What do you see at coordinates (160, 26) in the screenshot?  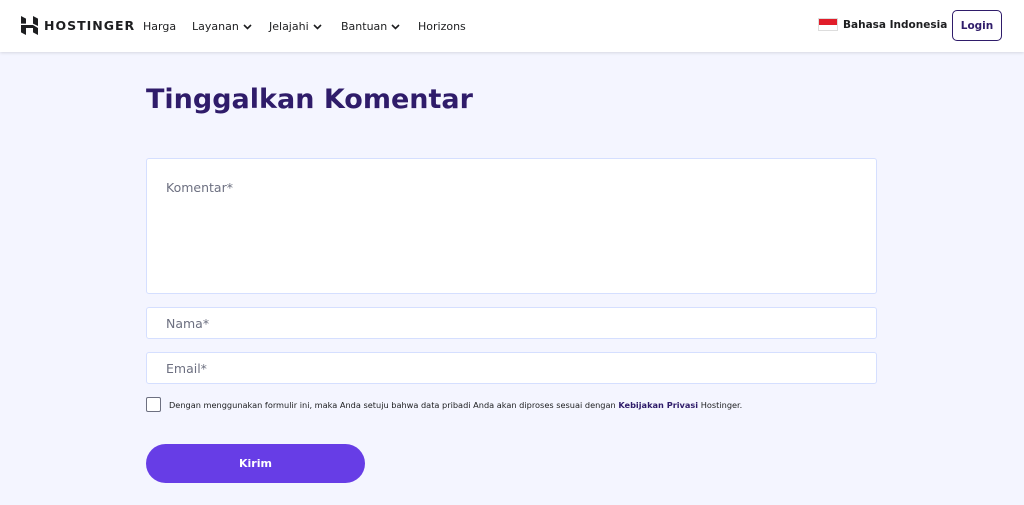 I see `nav-label: Harga` at bounding box center [160, 26].